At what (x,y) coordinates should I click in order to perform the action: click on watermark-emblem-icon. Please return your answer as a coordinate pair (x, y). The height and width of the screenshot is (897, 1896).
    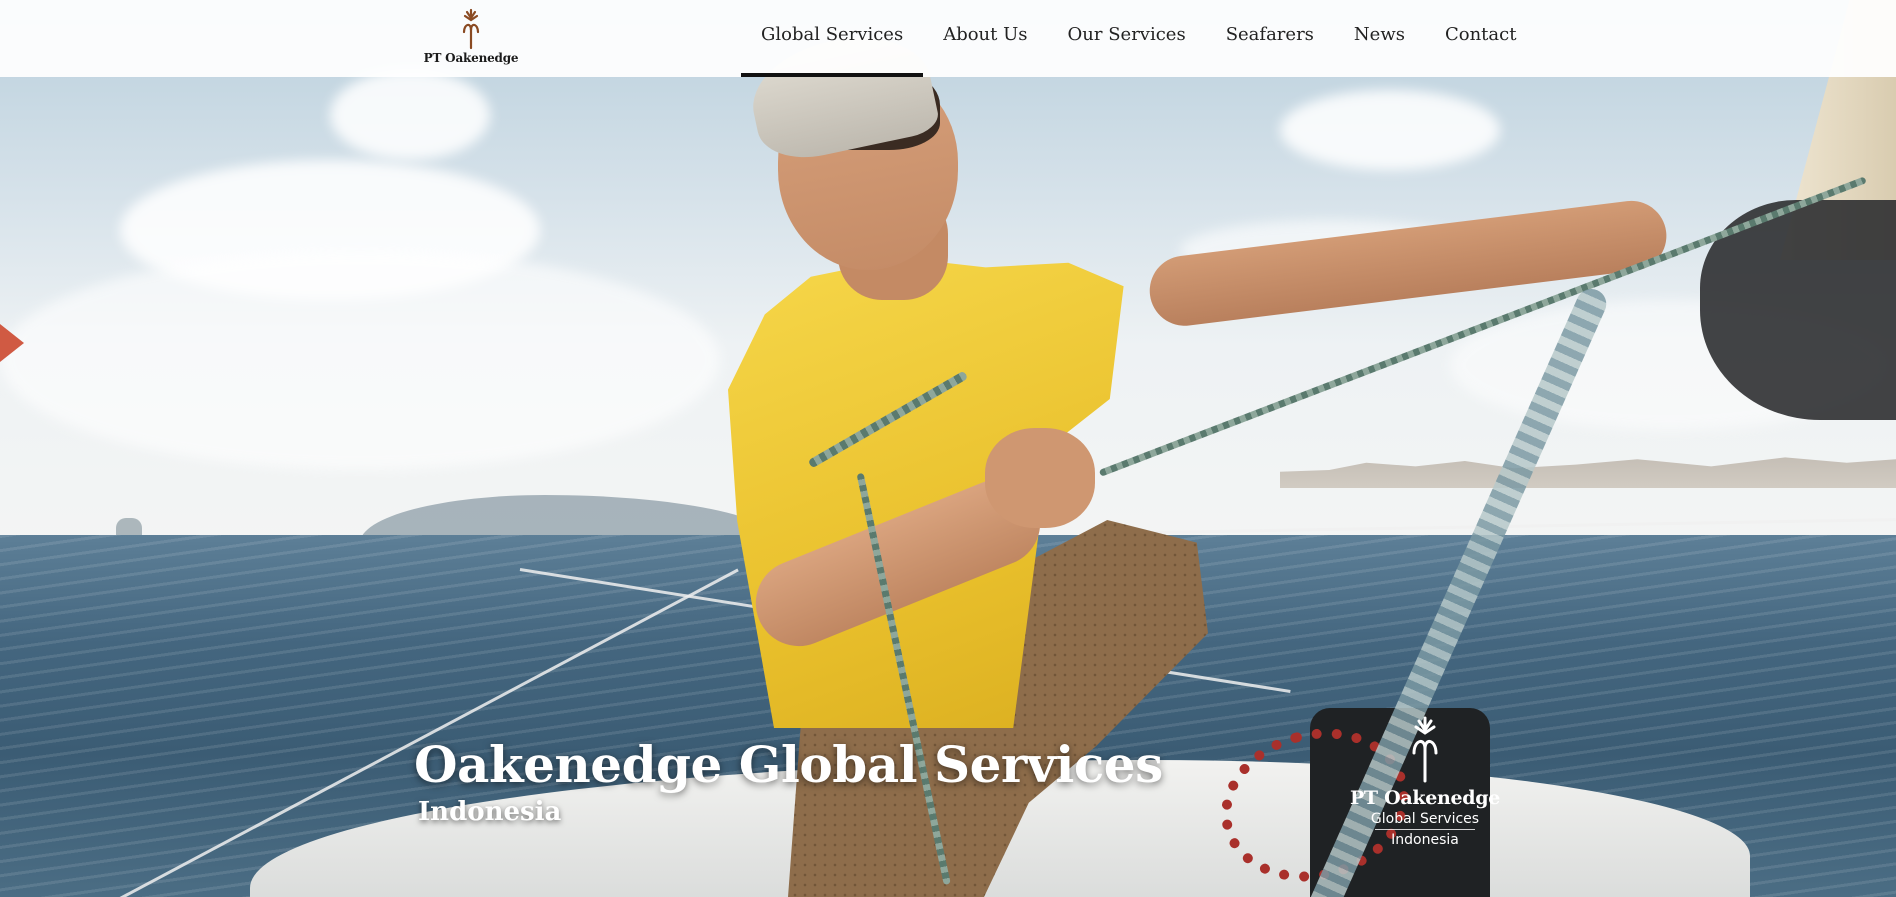
    Looking at the image, I should click on (1425, 749).